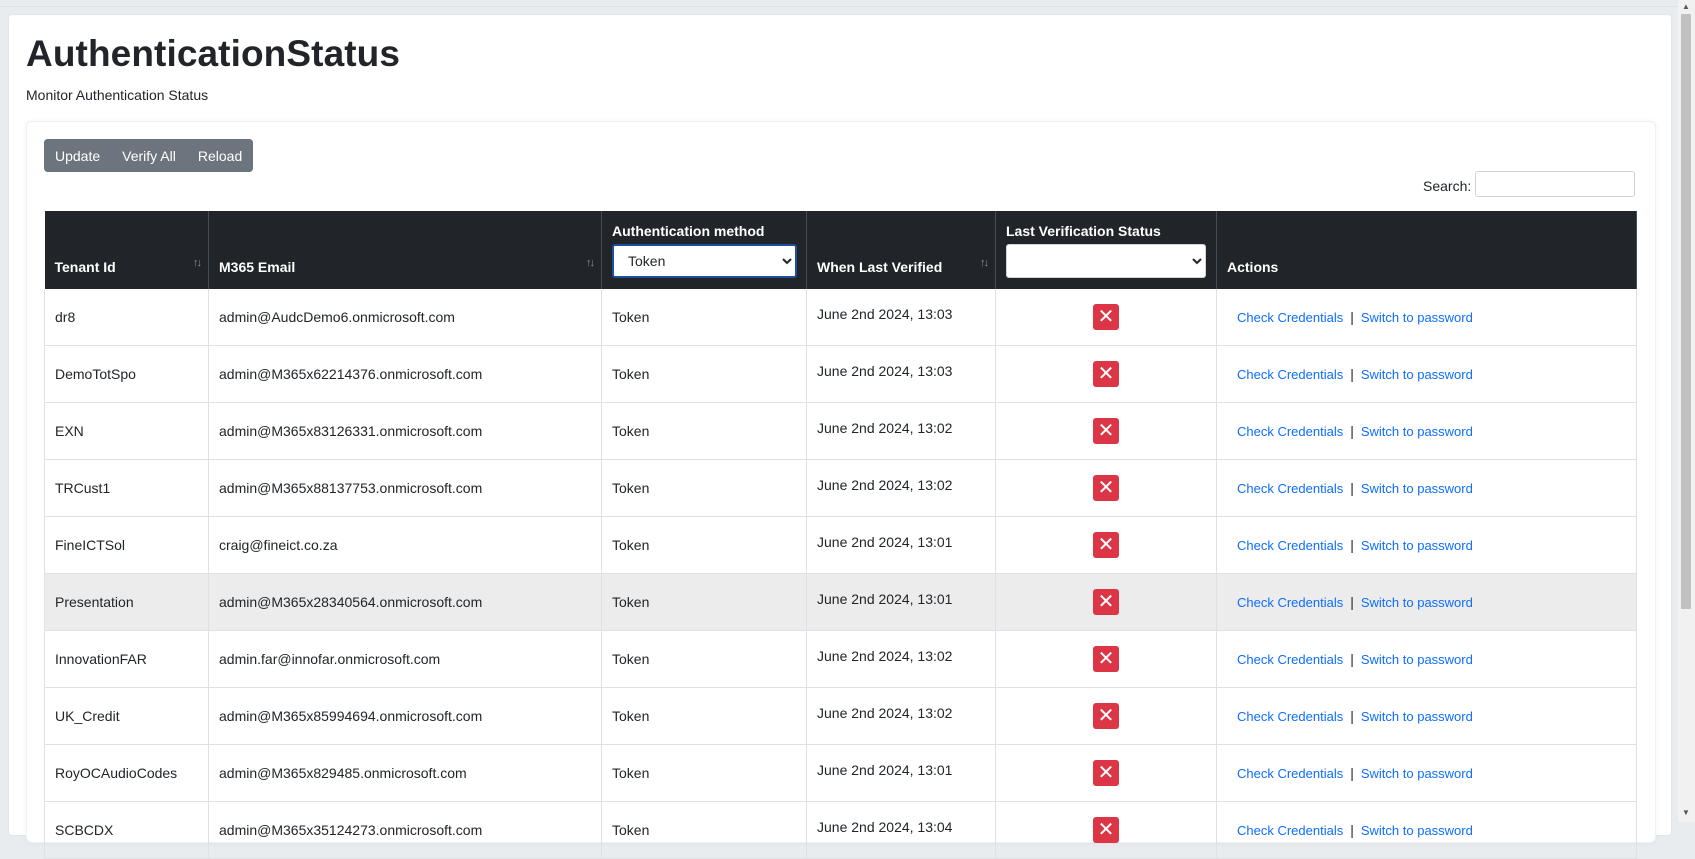 This screenshot has width=1695, height=859. I want to click on last-verified-cell: June 2nd 2024, 13:02, so click(901, 431).